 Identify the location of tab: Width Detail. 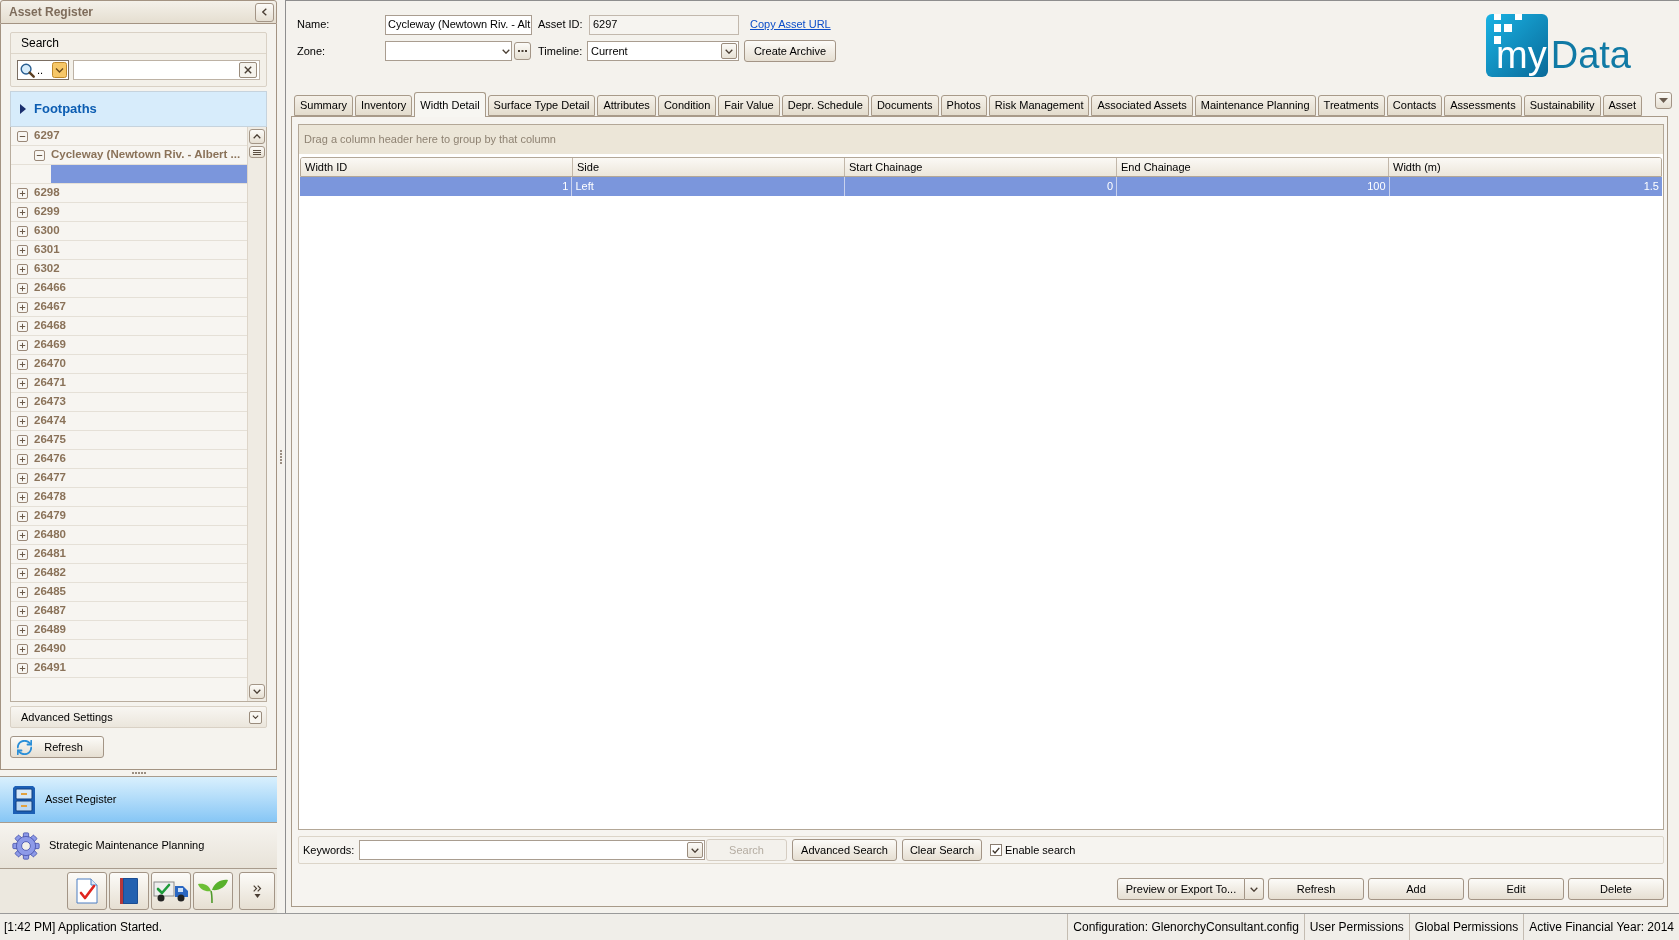
(450, 104).